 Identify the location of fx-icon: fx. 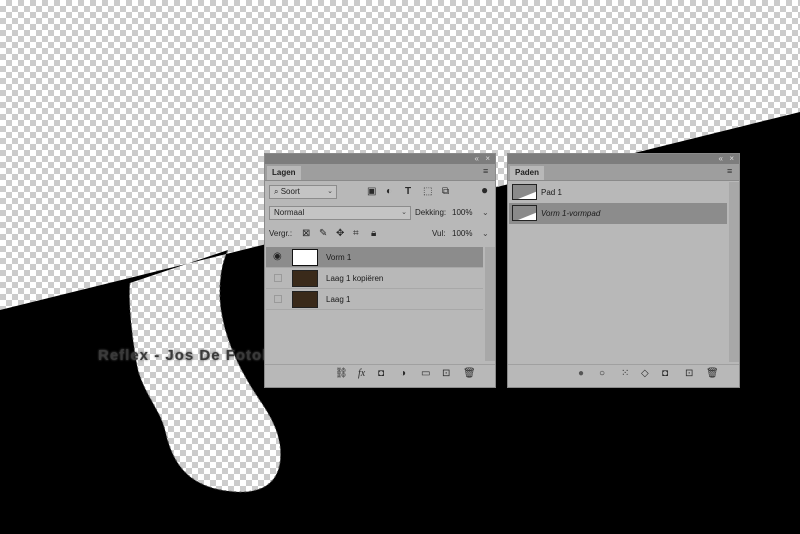
(361, 374).